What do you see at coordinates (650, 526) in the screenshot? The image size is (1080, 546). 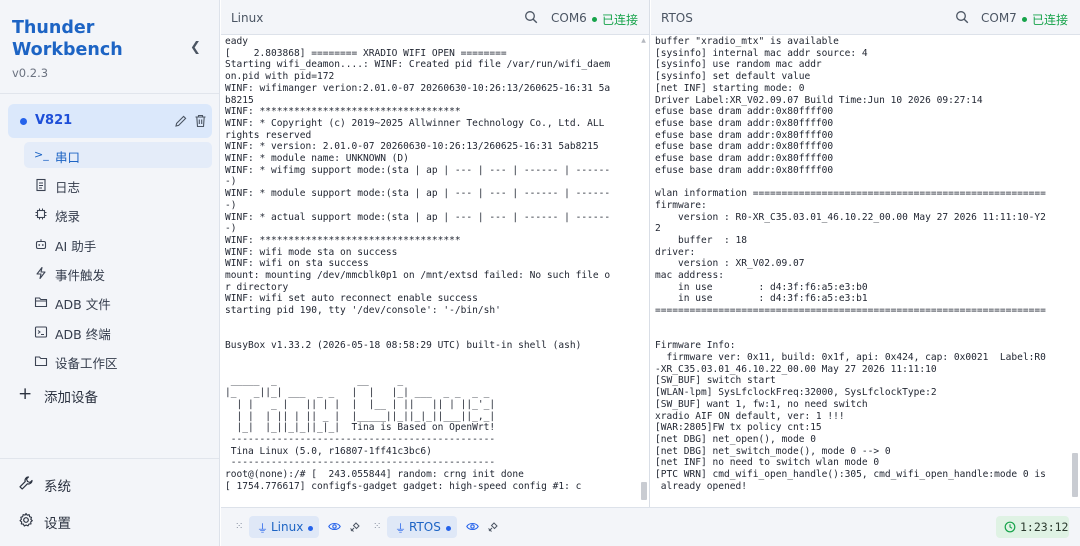 I see `bottom-bar: ⁙ ⏚ Linux ⁙ ⏚ RTOS 1:23:12` at bounding box center [650, 526].